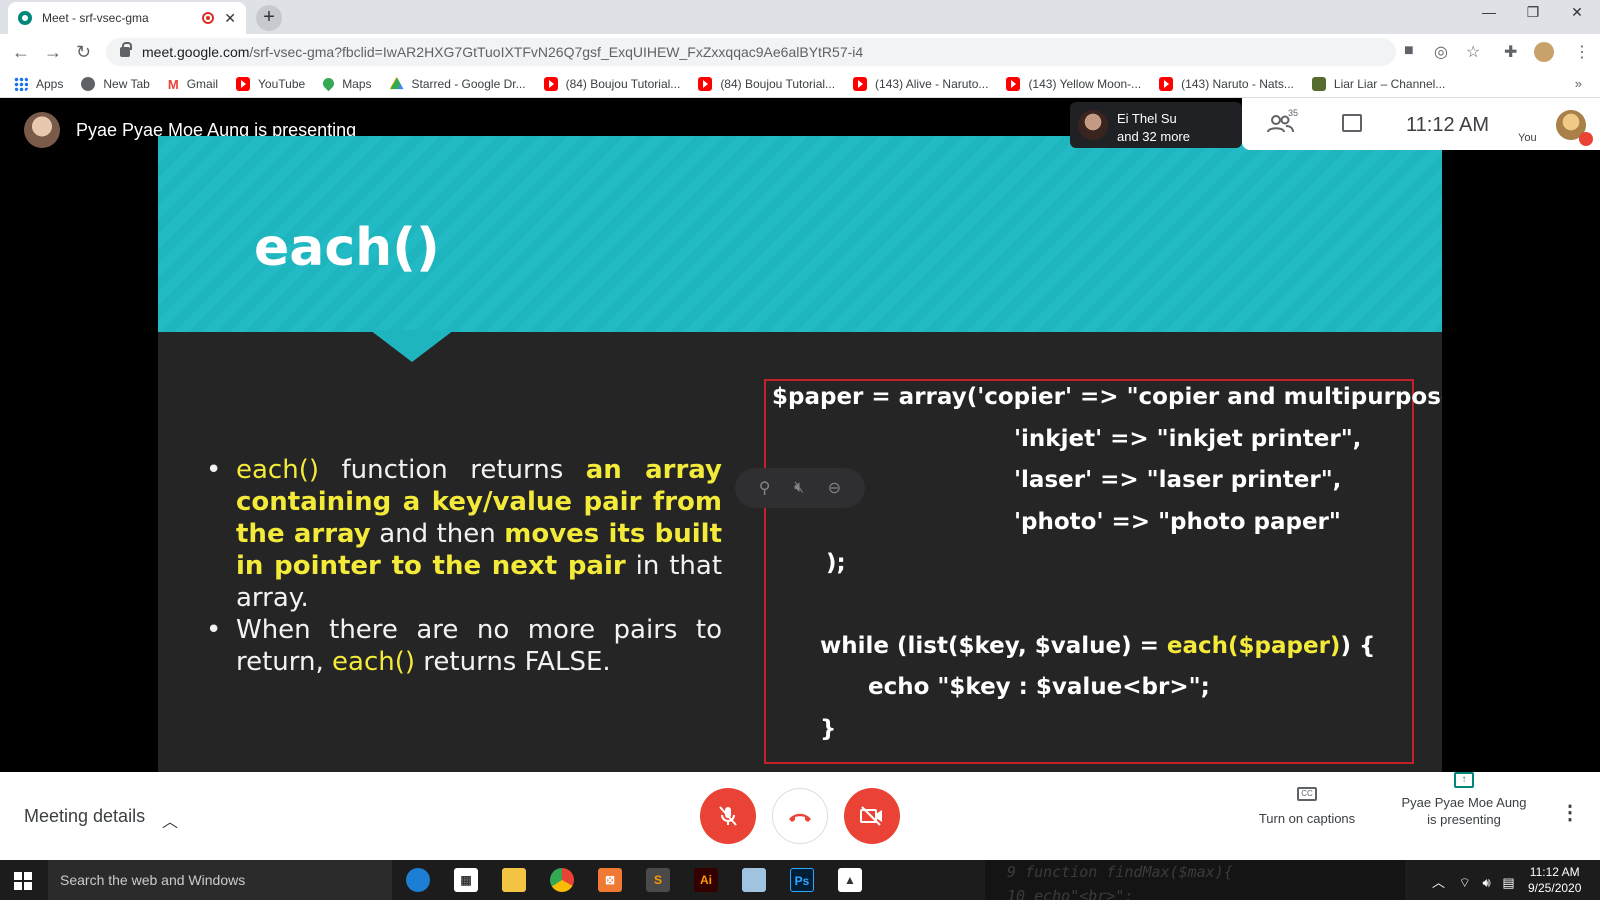 The image size is (1600, 900). What do you see at coordinates (514, 880) in the screenshot?
I see `file-explorer-icon` at bounding box center [514, 880].